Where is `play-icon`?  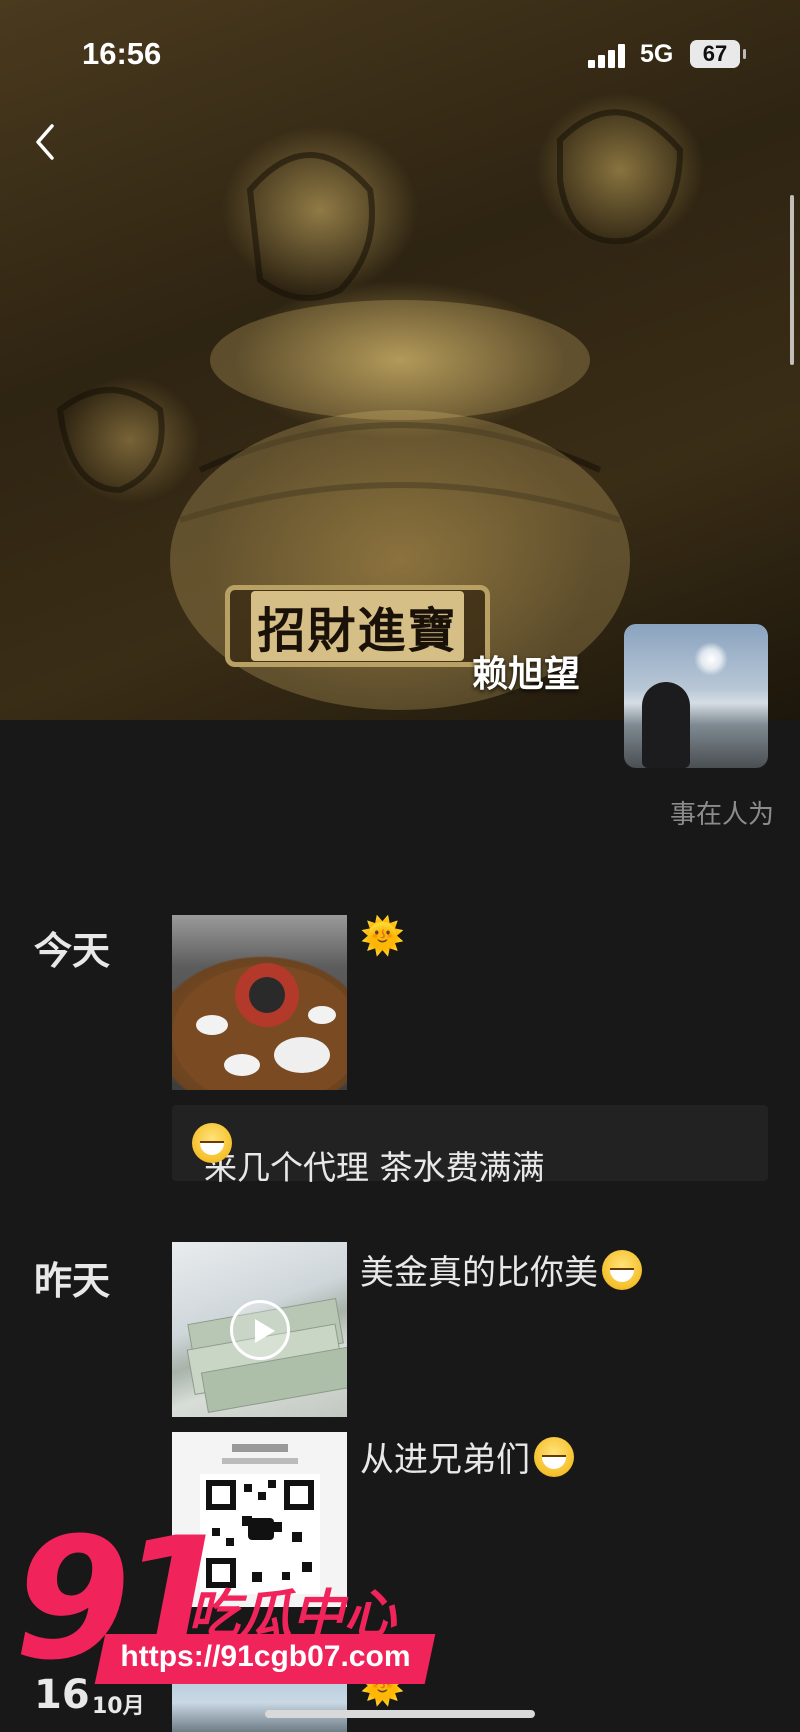 play-icon is located at coordinates (260, 1330).